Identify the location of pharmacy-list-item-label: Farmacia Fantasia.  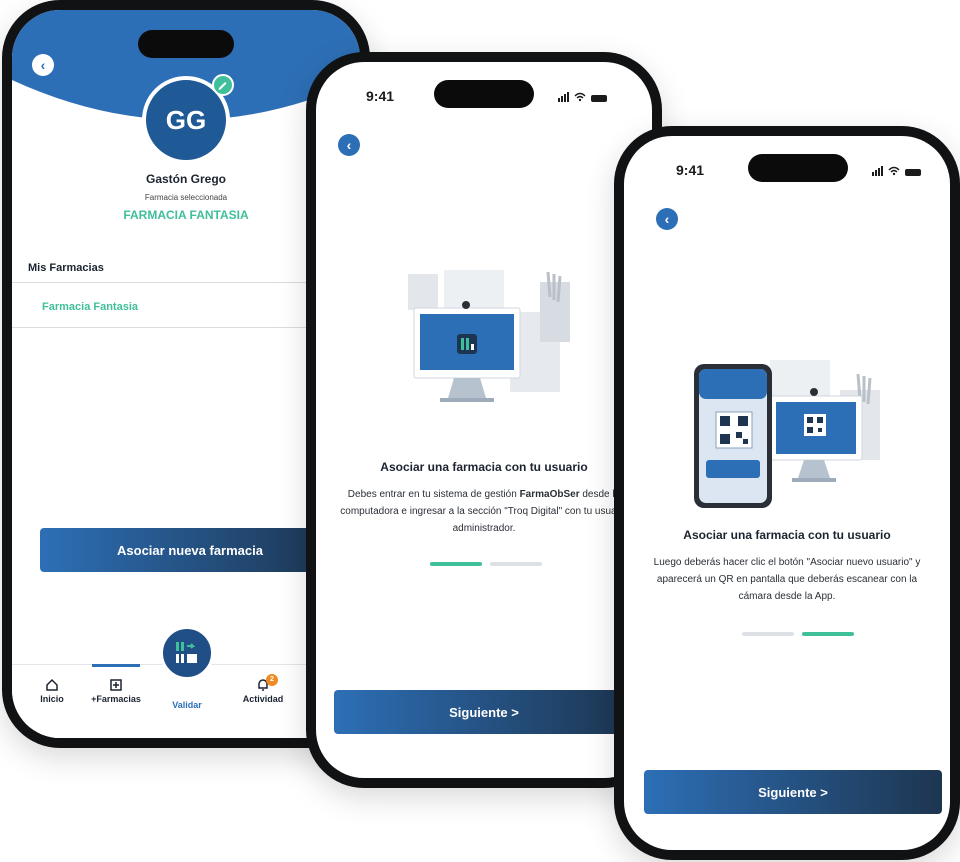
(90, 307).